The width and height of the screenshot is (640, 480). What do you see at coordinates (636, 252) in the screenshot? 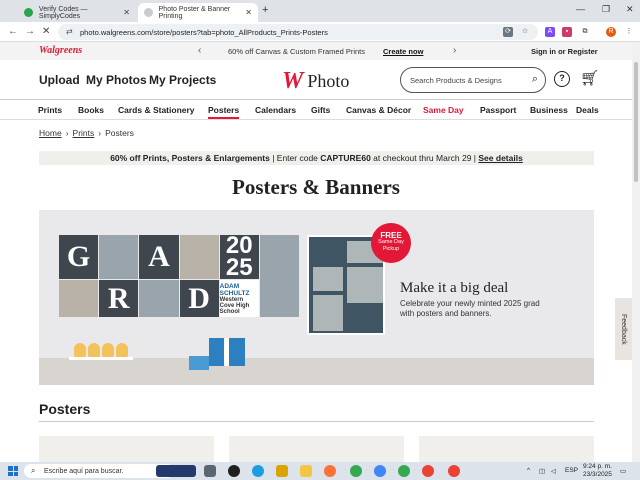
I see `page-scrollbar` at bounding box center [636, 252].